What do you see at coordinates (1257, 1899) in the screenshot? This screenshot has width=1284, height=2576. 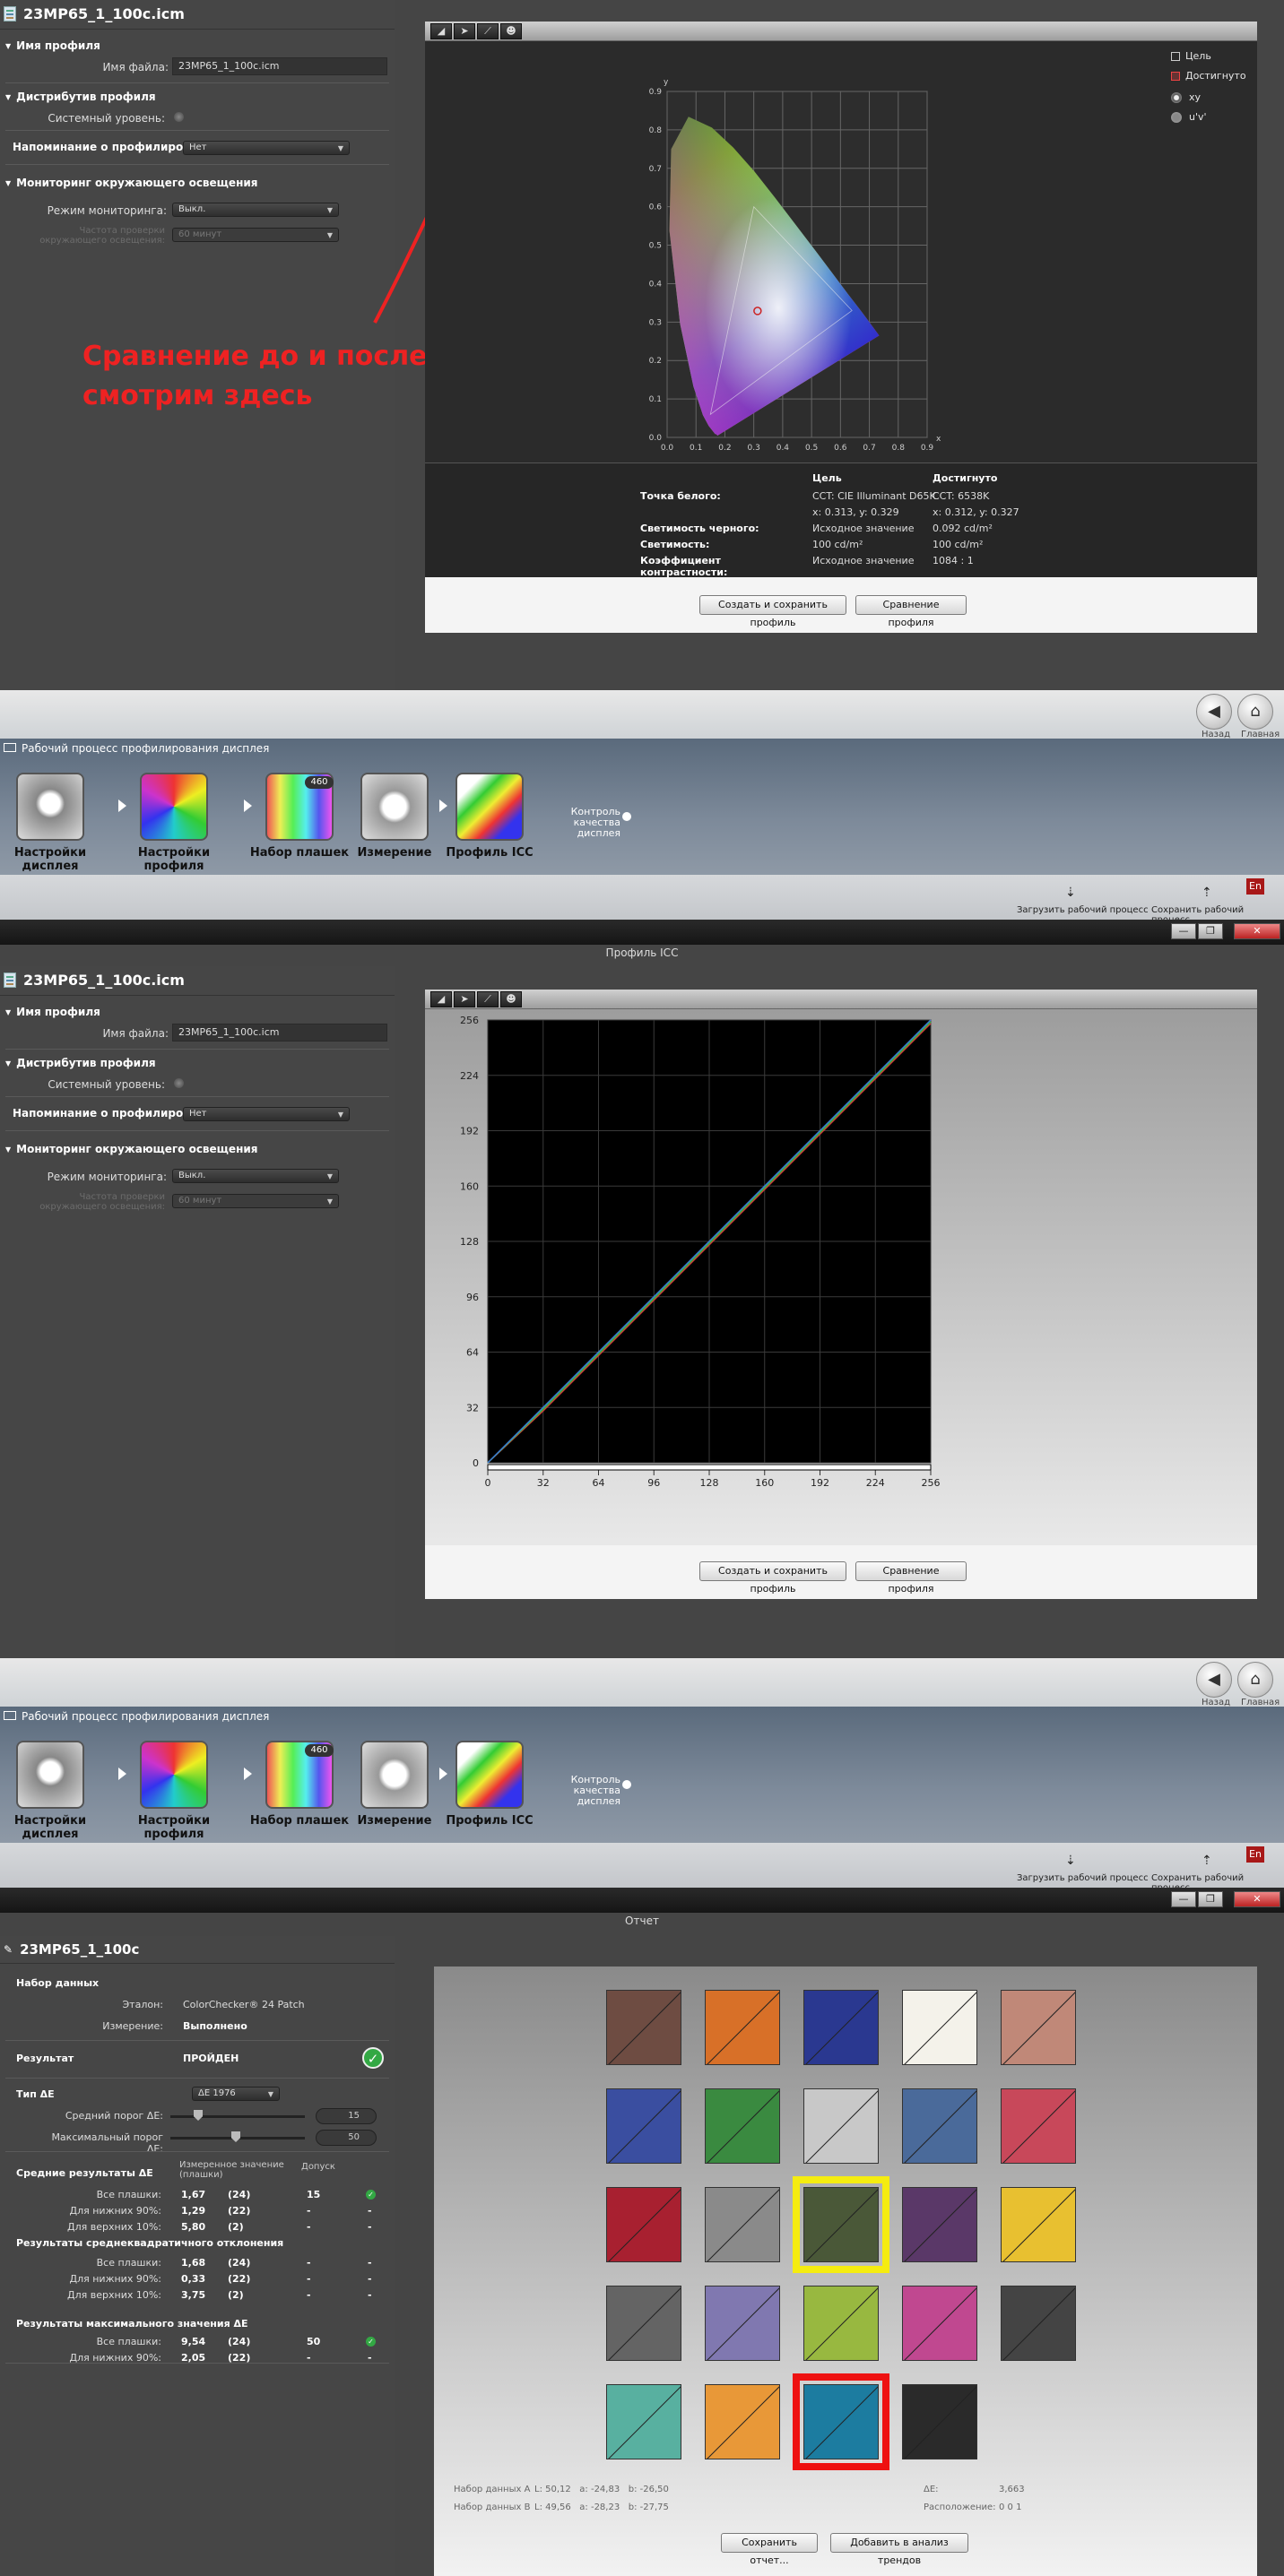 I see `close-button-2: ✕` at bounding box center [1257, 1899].